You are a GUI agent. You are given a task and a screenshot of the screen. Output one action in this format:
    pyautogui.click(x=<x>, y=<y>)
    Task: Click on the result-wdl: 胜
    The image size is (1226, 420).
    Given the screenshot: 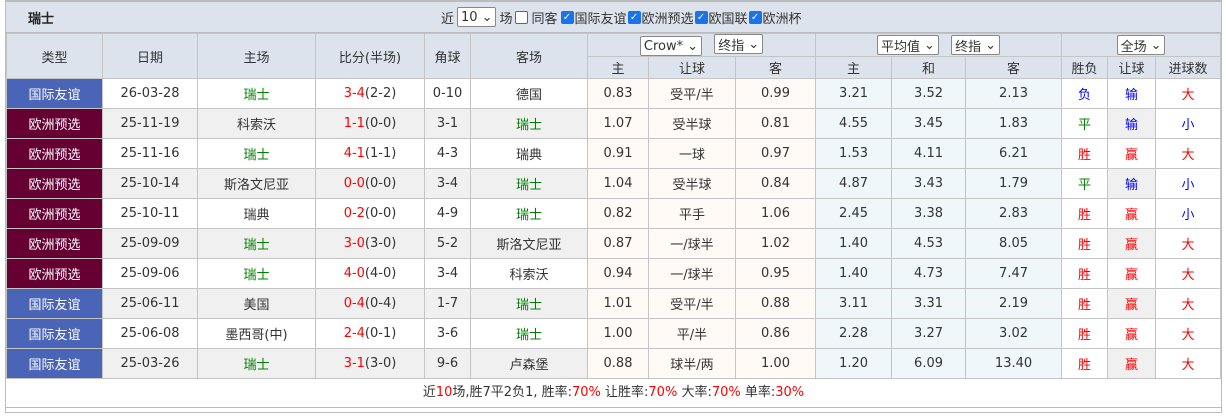 What is the action you would take?
    pyautogui.click(x=1085, y=333)
    